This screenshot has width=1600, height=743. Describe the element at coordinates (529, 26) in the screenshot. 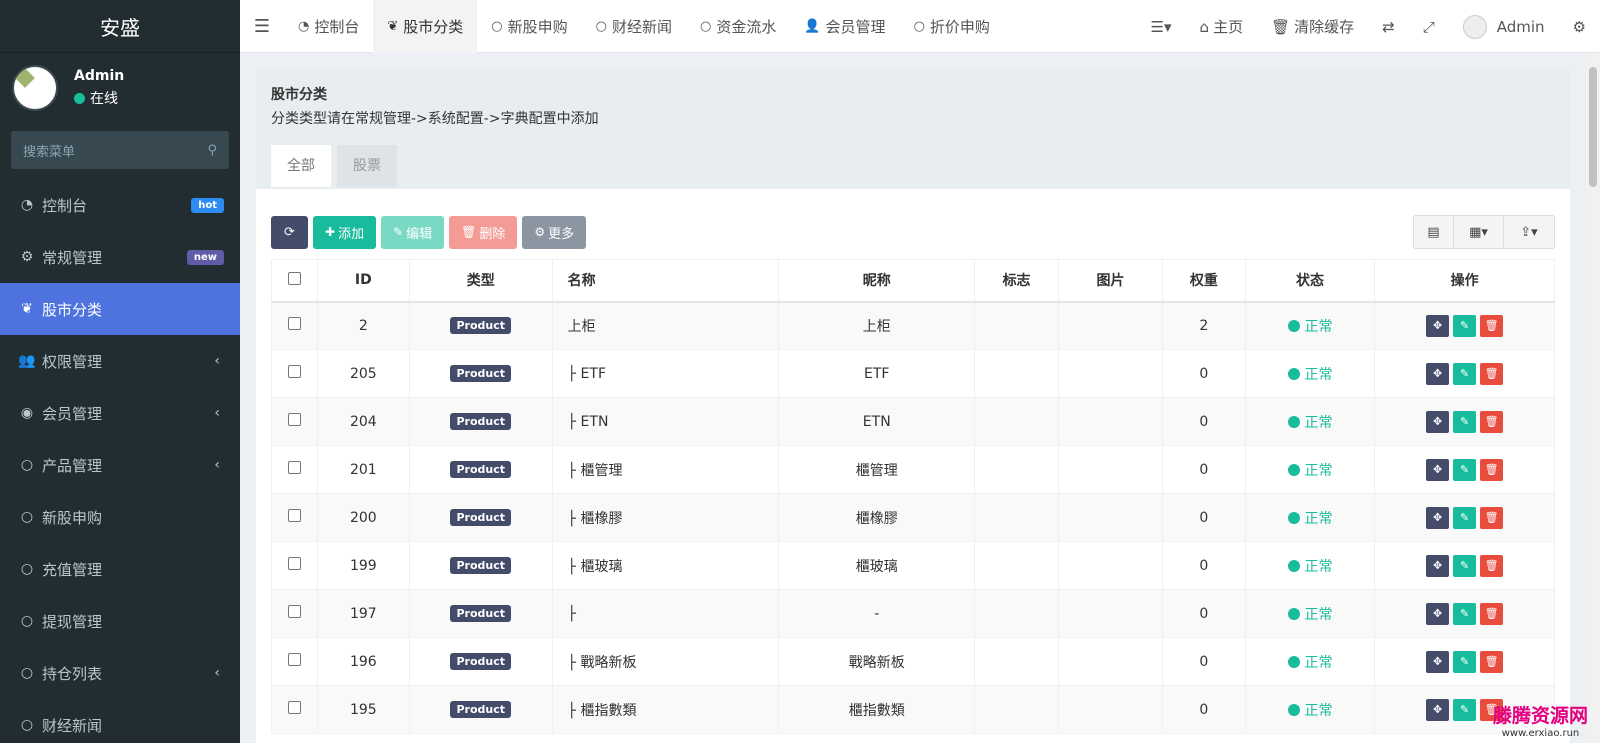

I see `top-tab-2: ○ 新股申购` at that location.